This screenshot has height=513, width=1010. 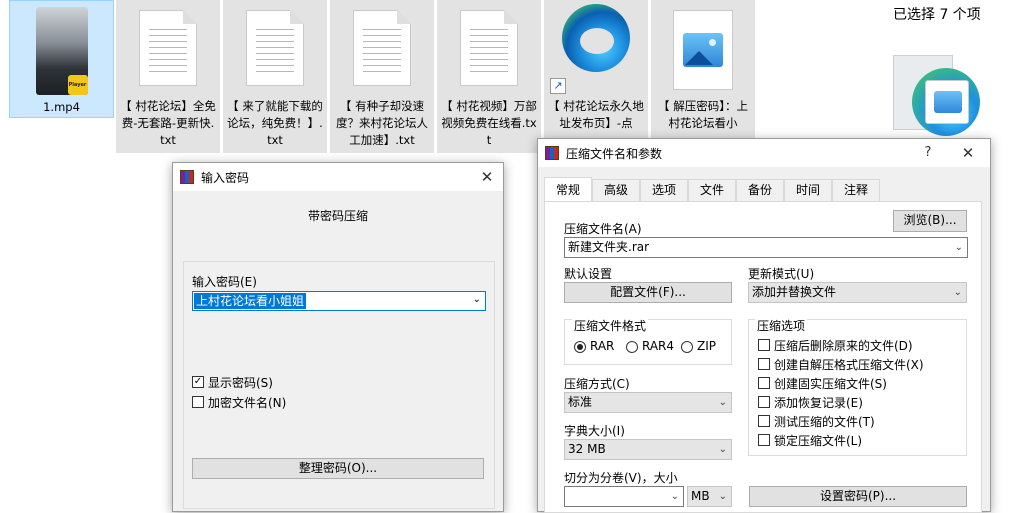 I want to click on tab-backup: 备份, so click(x=760, y=190).